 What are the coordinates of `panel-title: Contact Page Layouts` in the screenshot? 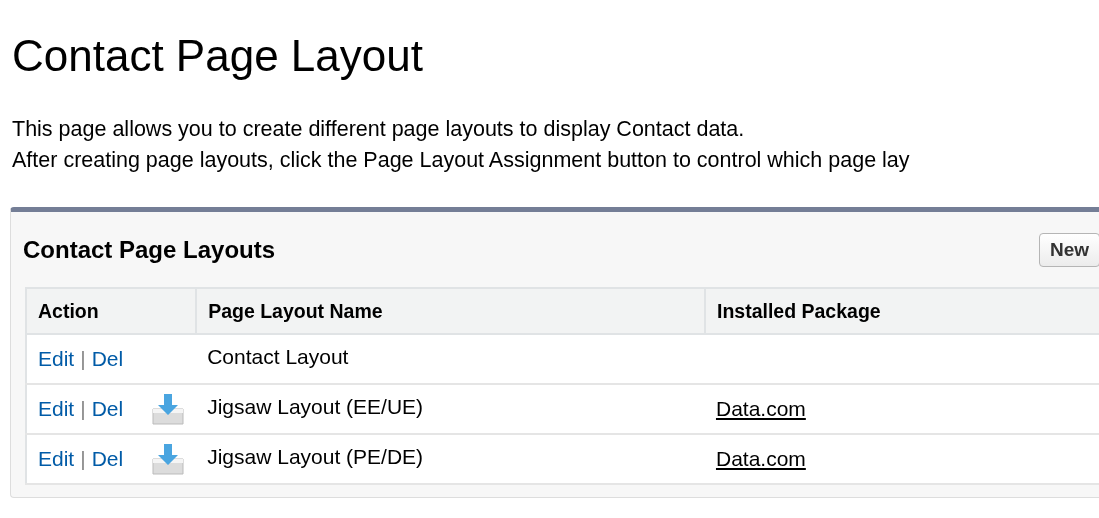 It's located at (150, 249).